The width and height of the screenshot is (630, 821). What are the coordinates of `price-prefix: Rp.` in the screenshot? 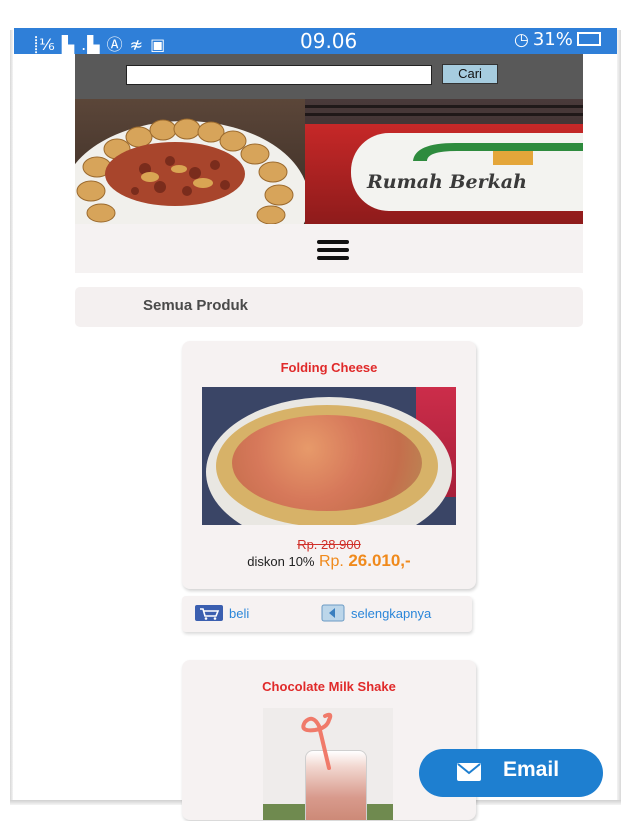 It's located at (331, 561).